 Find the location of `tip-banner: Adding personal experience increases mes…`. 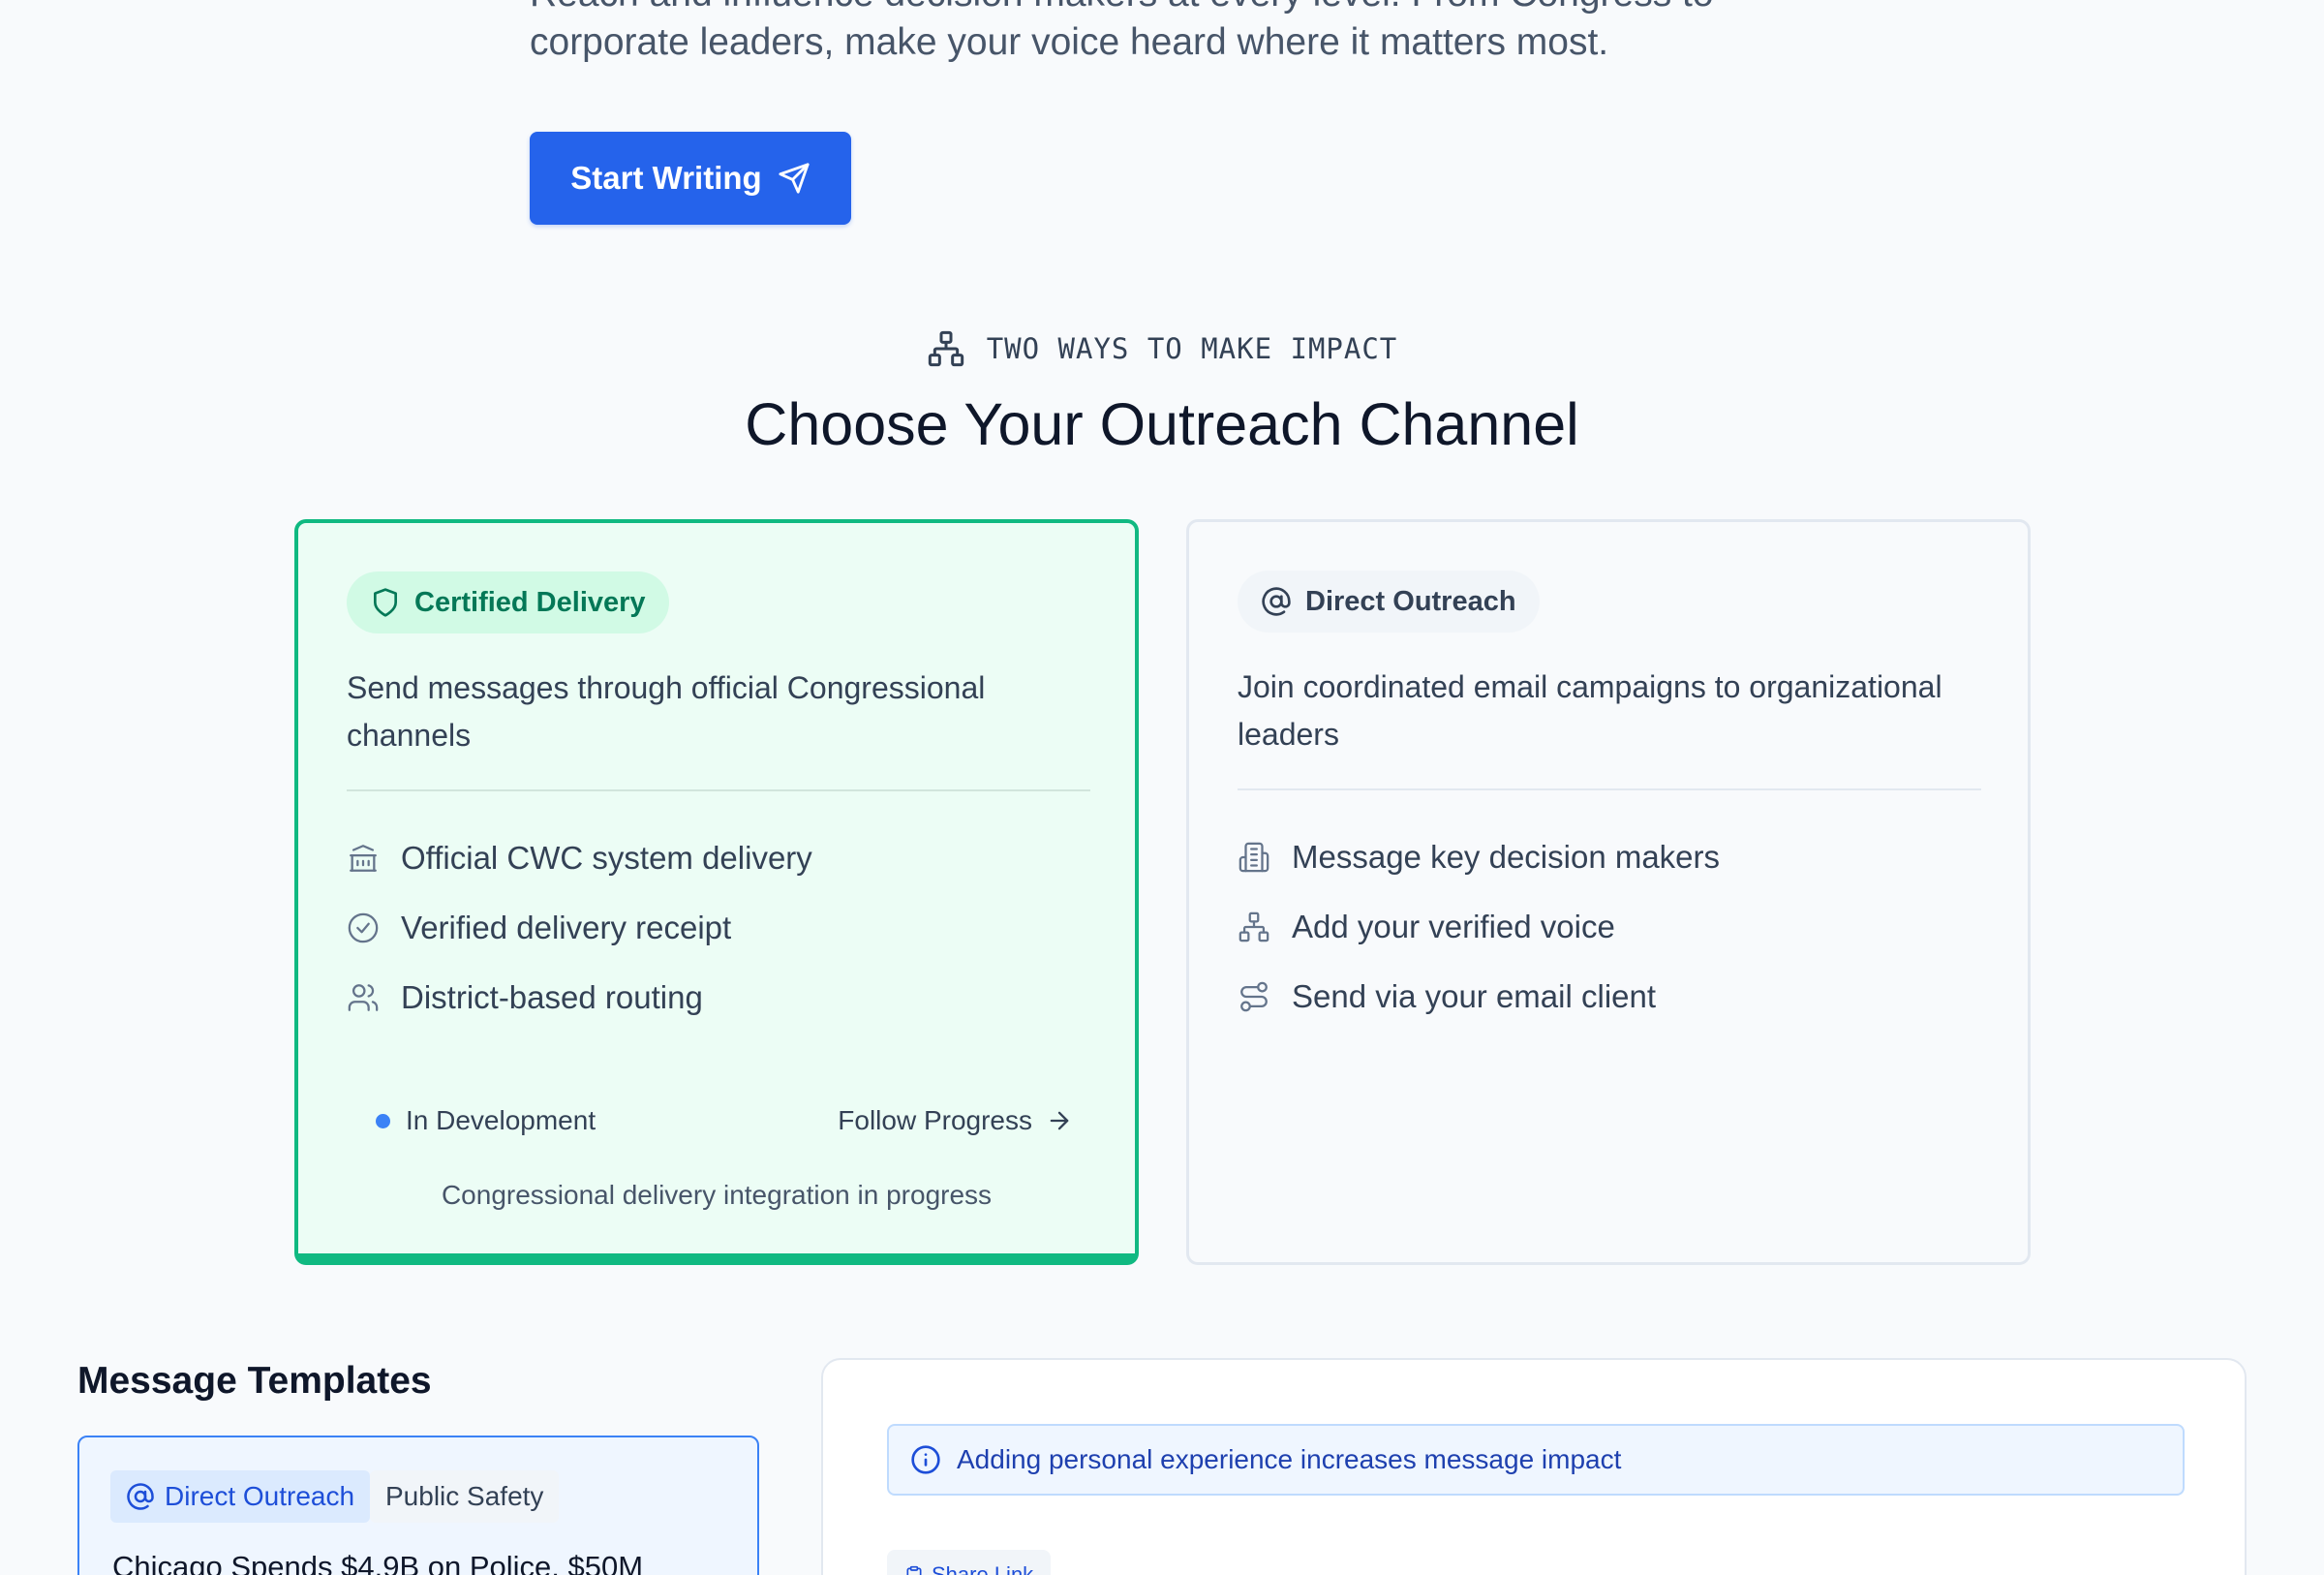

tip-banner: Adding personal experience increases mes… is located at coordinates (1536, 1460).